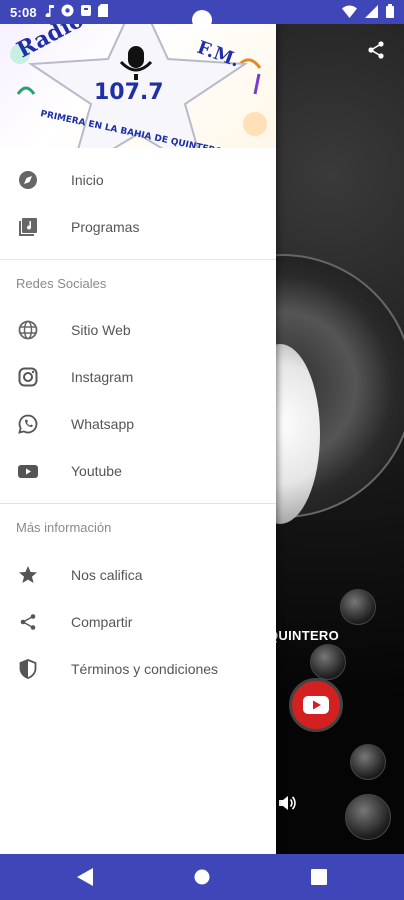  I want to click on recents-square-icon, so click(319, 877).